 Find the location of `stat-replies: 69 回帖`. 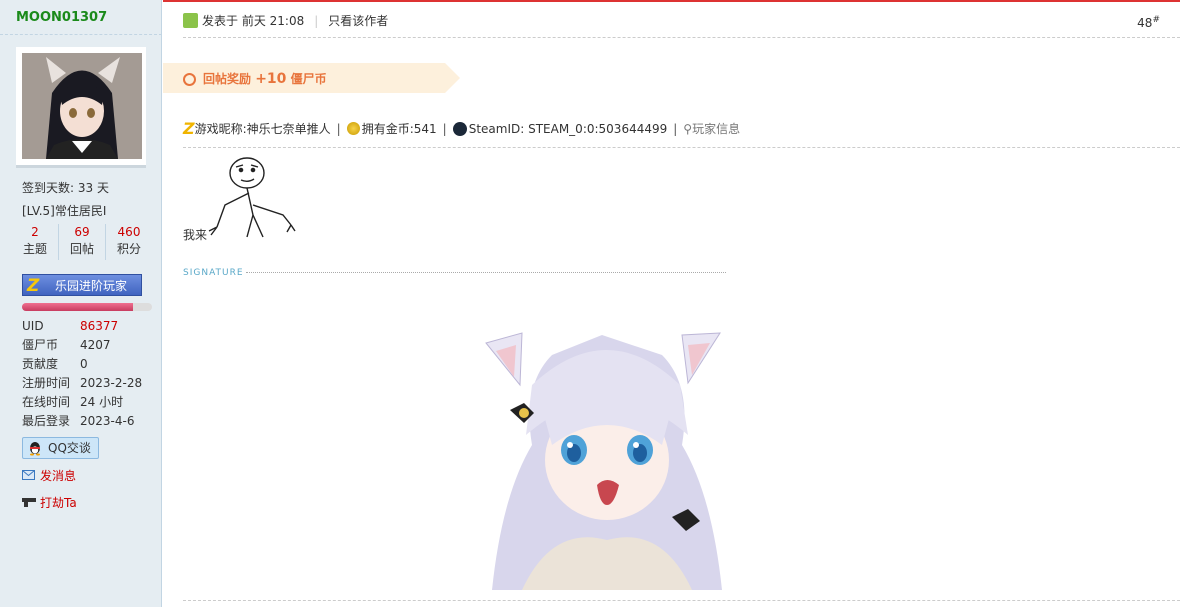

stat-replies: 69 回帖 is located at coordinates (82, 242).